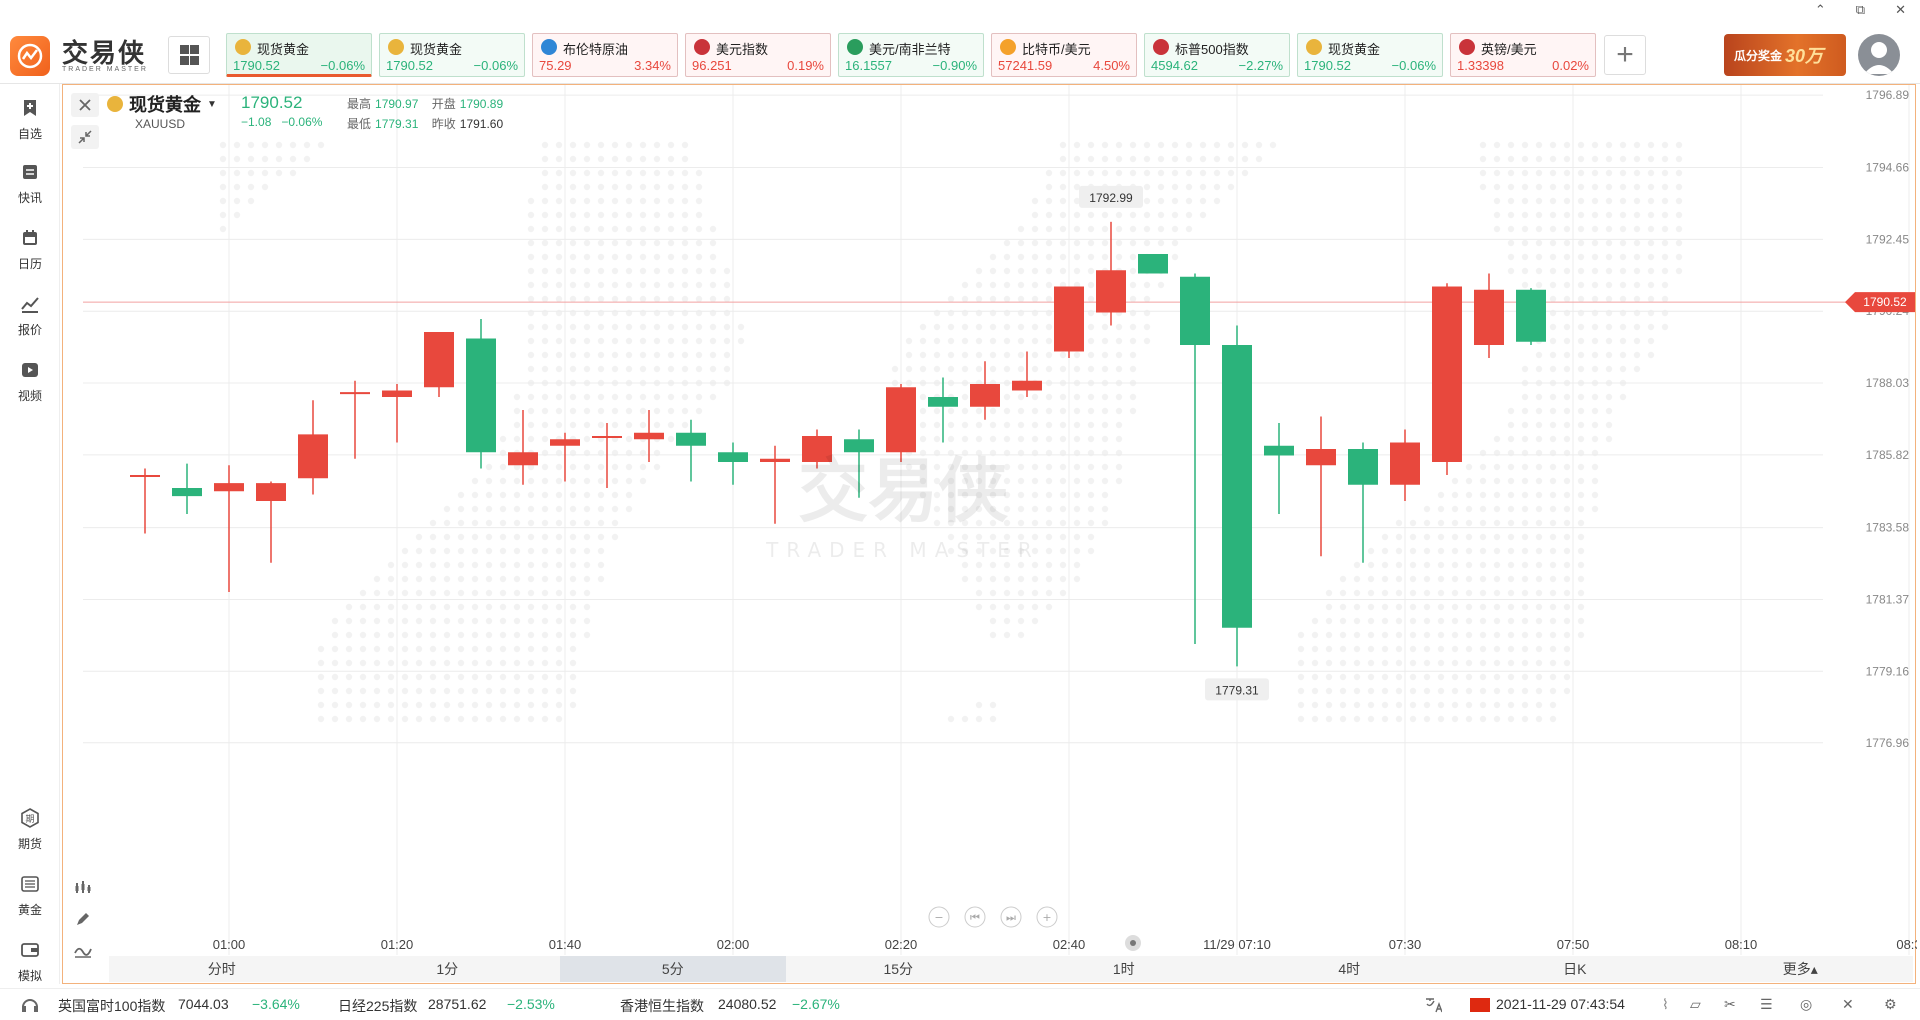  Describe the element at coordinates (605, 55) in the screenshot. I see `ticker-card: 布伦特原油 75.29 3.34%` at that location.